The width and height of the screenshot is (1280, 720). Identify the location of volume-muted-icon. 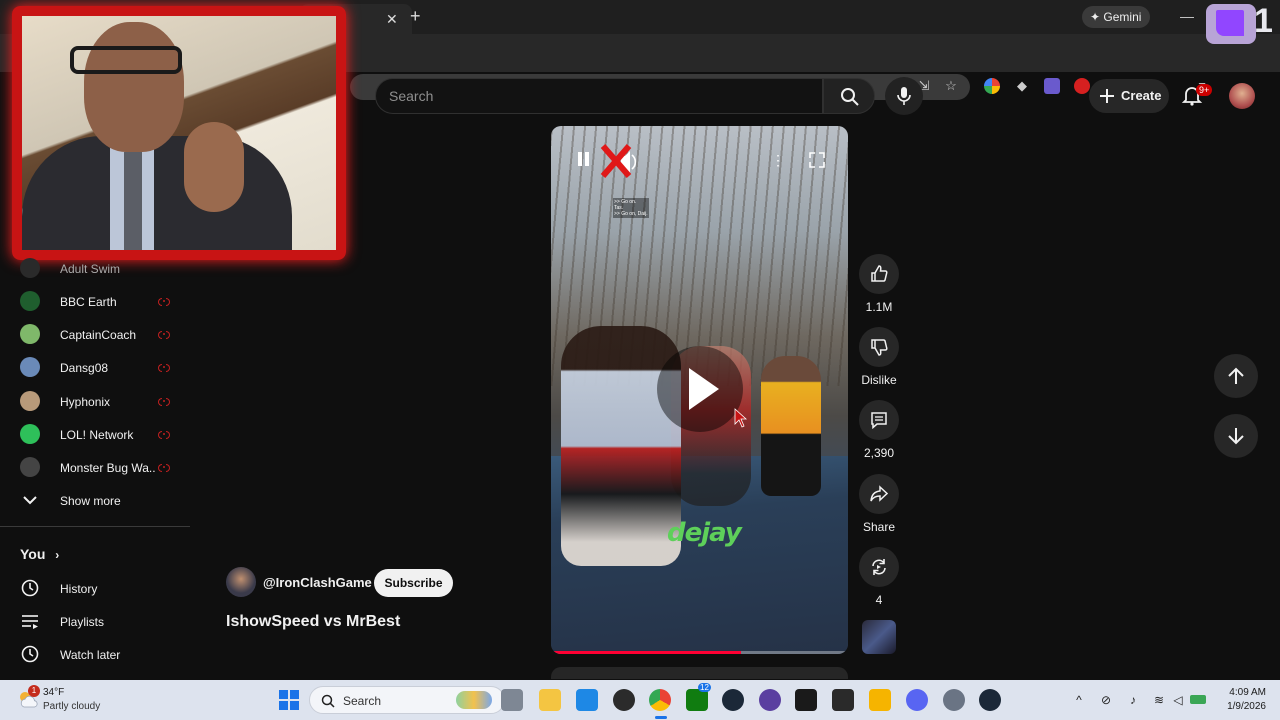
(619, 162).